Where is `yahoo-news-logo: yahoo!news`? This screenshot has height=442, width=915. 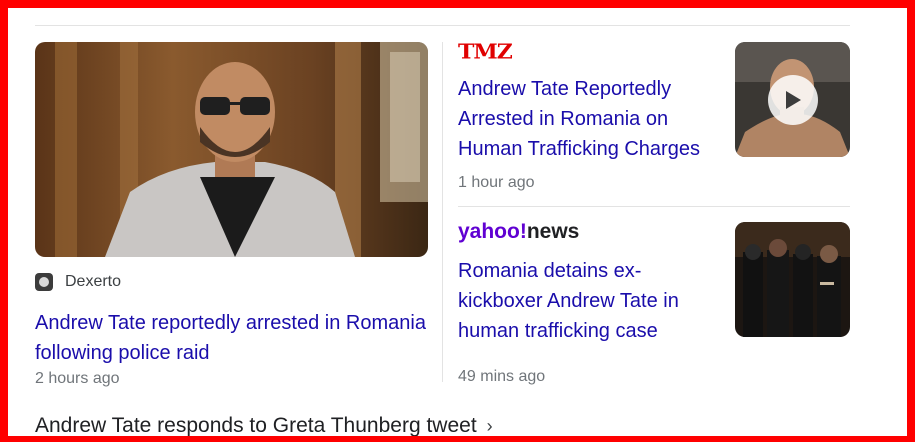
yahoo-news-logo: yahoo!news is located at coordinates (588, 234).